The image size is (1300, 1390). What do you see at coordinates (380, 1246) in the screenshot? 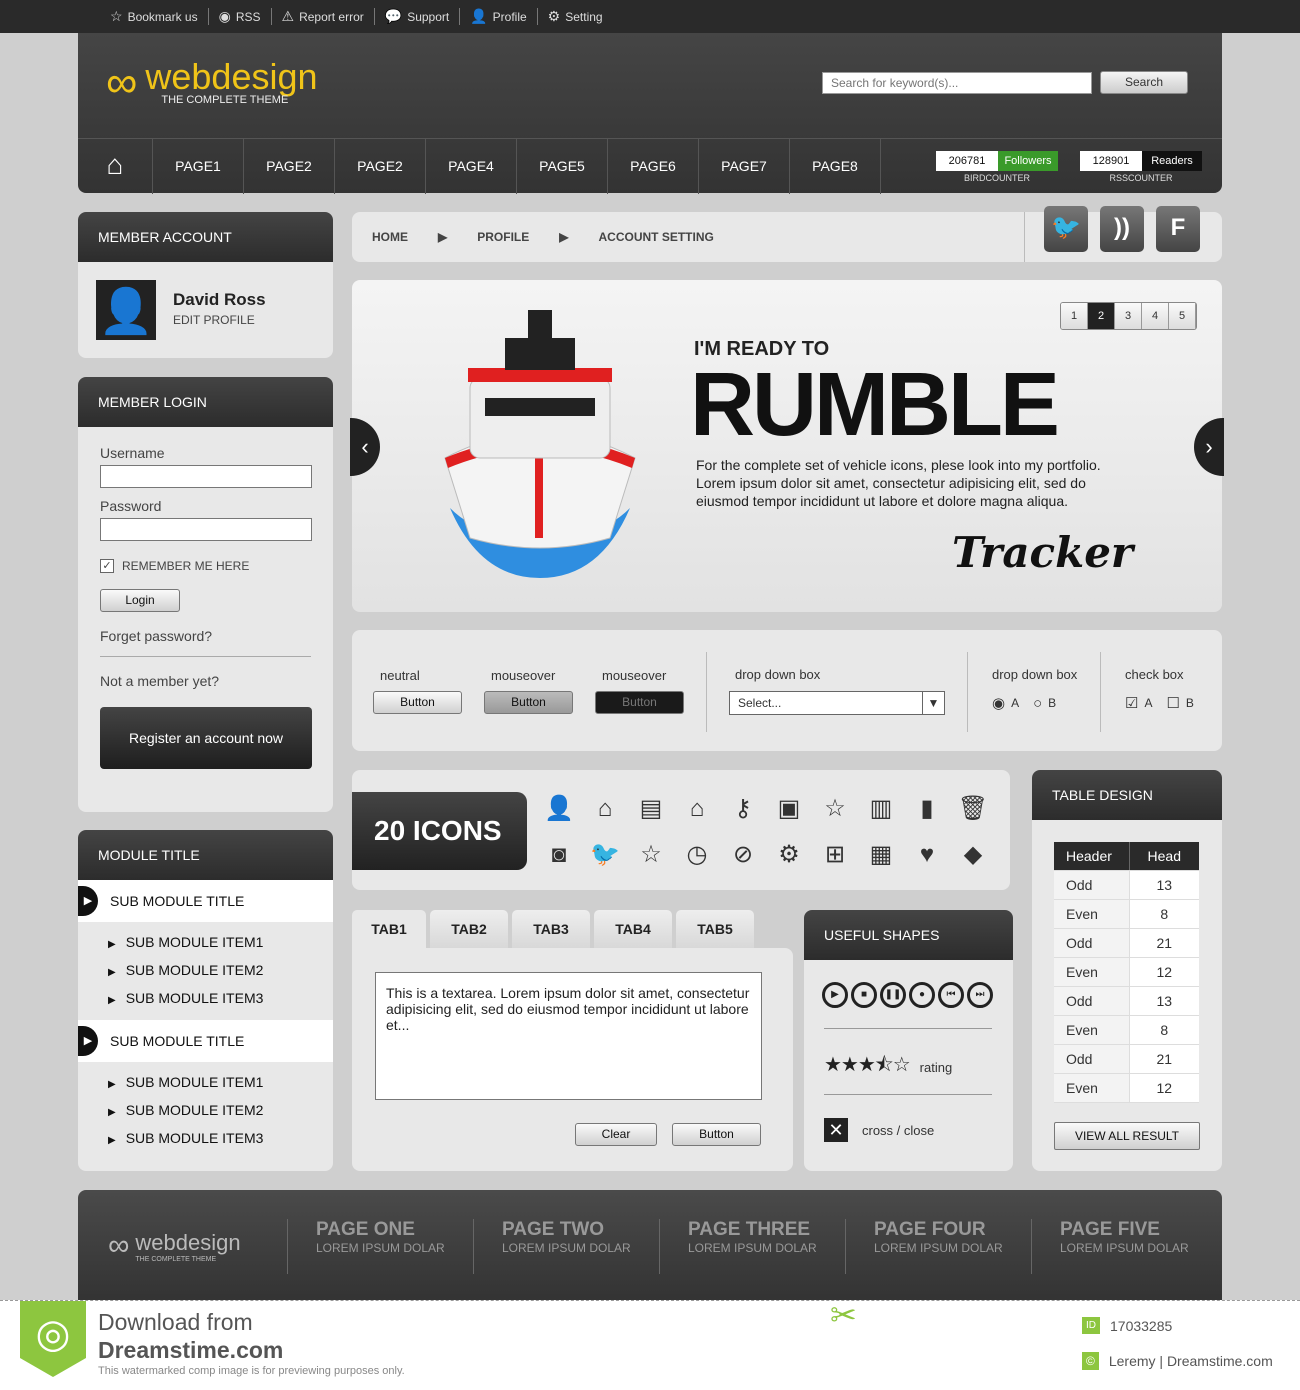
I see `footer-link: PAGE ONE LOREM IPSUM DOLAR` at bounding box center [380, 1246].